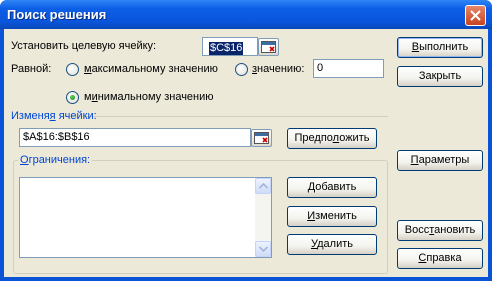 This screenshot has height=284, width=494. I want to click on radio-max-label: максимальному значению, so click(151, 69).